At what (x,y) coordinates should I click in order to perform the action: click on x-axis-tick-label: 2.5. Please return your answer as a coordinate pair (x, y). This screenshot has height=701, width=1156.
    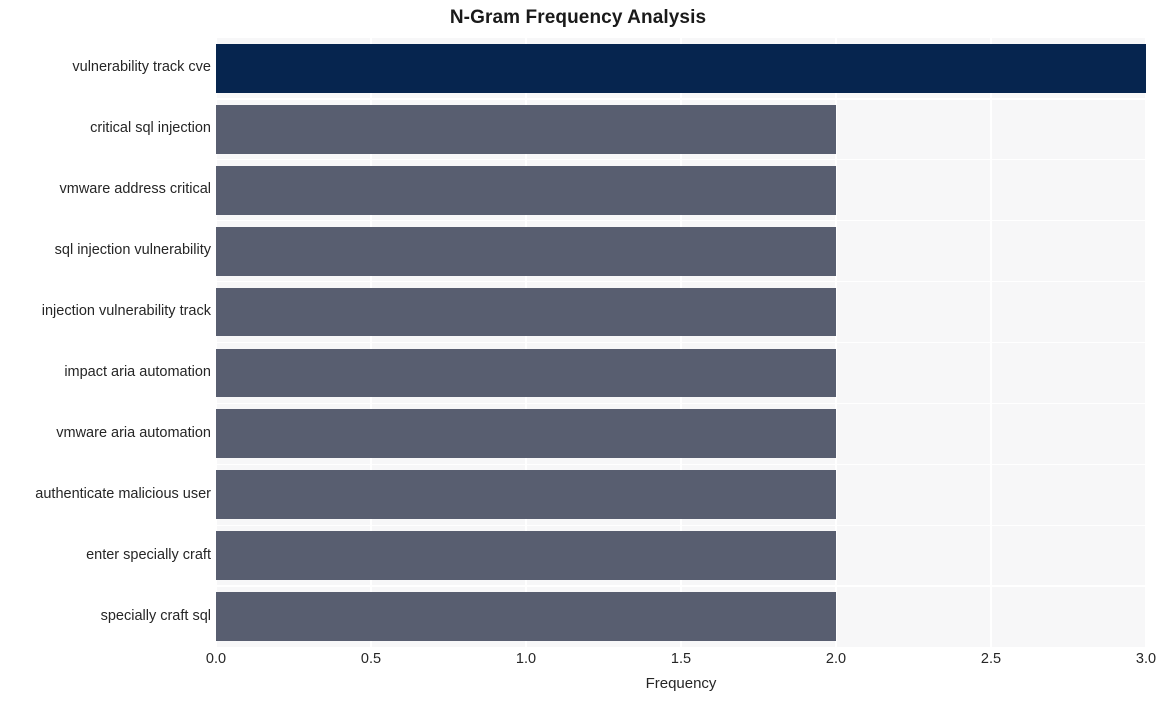
    Looking at the image, I should click on (991, 659).